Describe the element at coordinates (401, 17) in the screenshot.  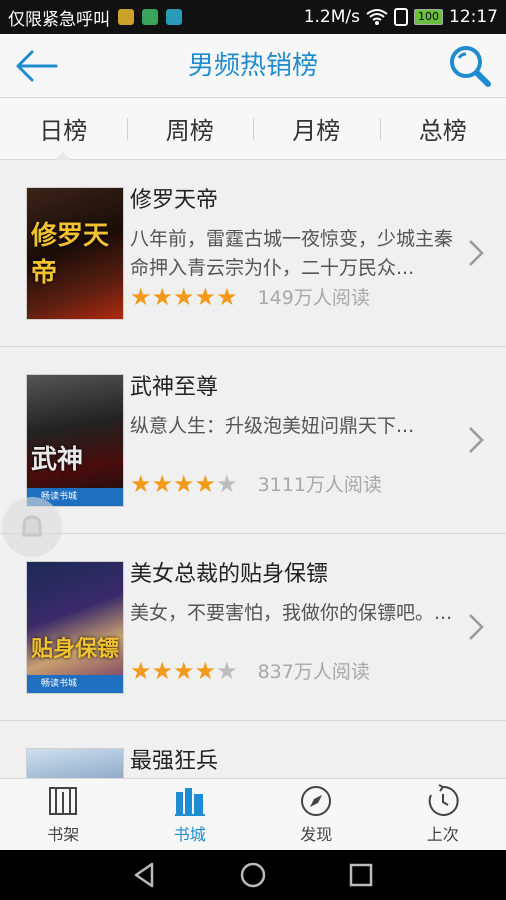
I see `sim-icon` at that location.